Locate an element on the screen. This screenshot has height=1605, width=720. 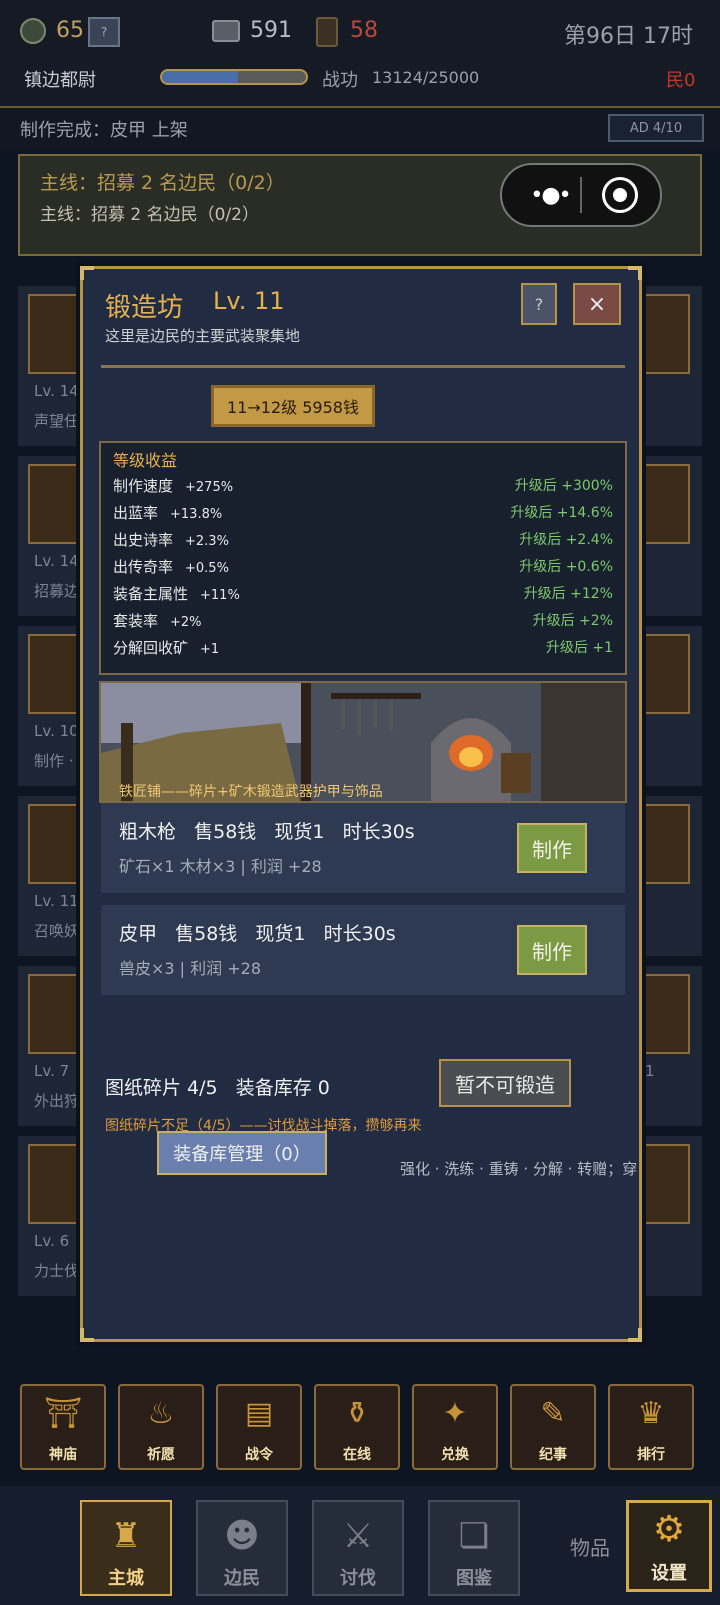
benefit-value: +11% is located at coordinates (220, 595).